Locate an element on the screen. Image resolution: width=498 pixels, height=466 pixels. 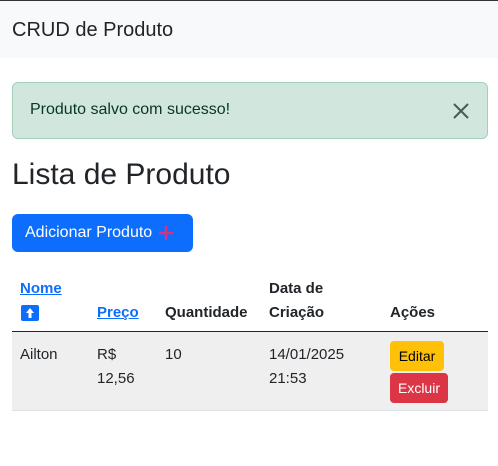
cell-preco-value: 12,56 is located at coordinates (116, 378).